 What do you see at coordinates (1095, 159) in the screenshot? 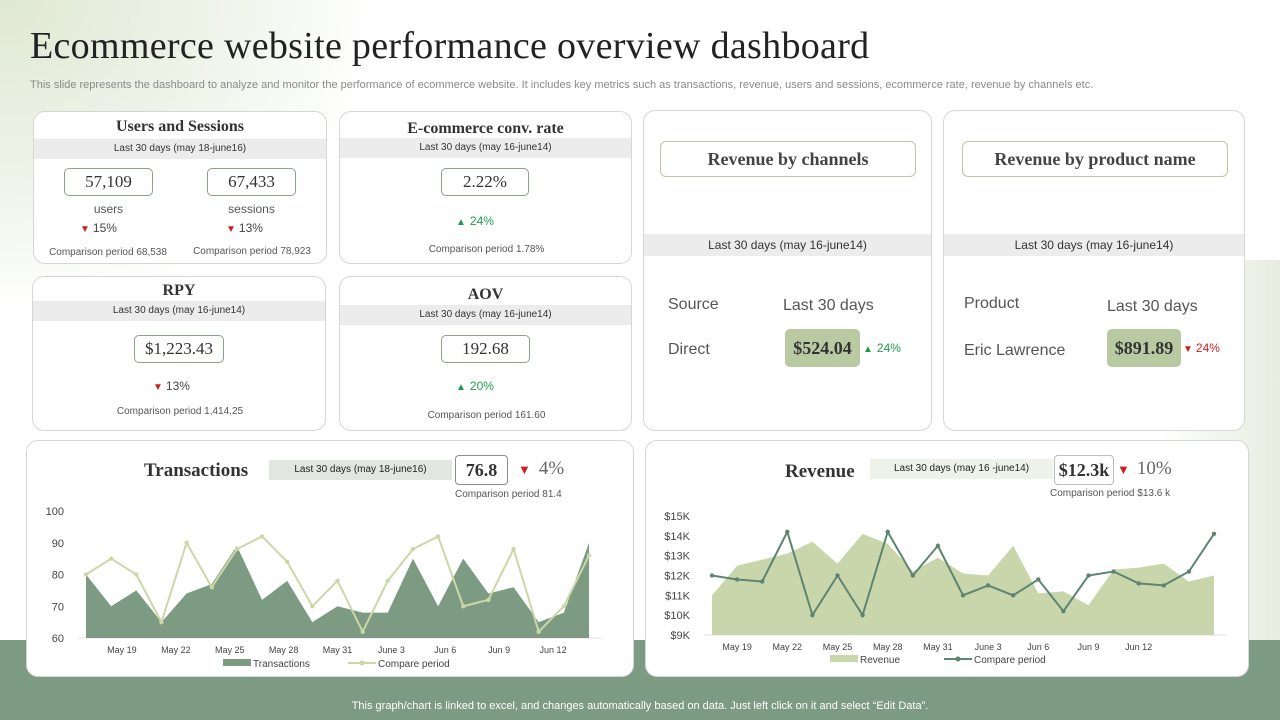
I see `revenue-product-title: Revenue by product name` at bounding box center [1095, 159].